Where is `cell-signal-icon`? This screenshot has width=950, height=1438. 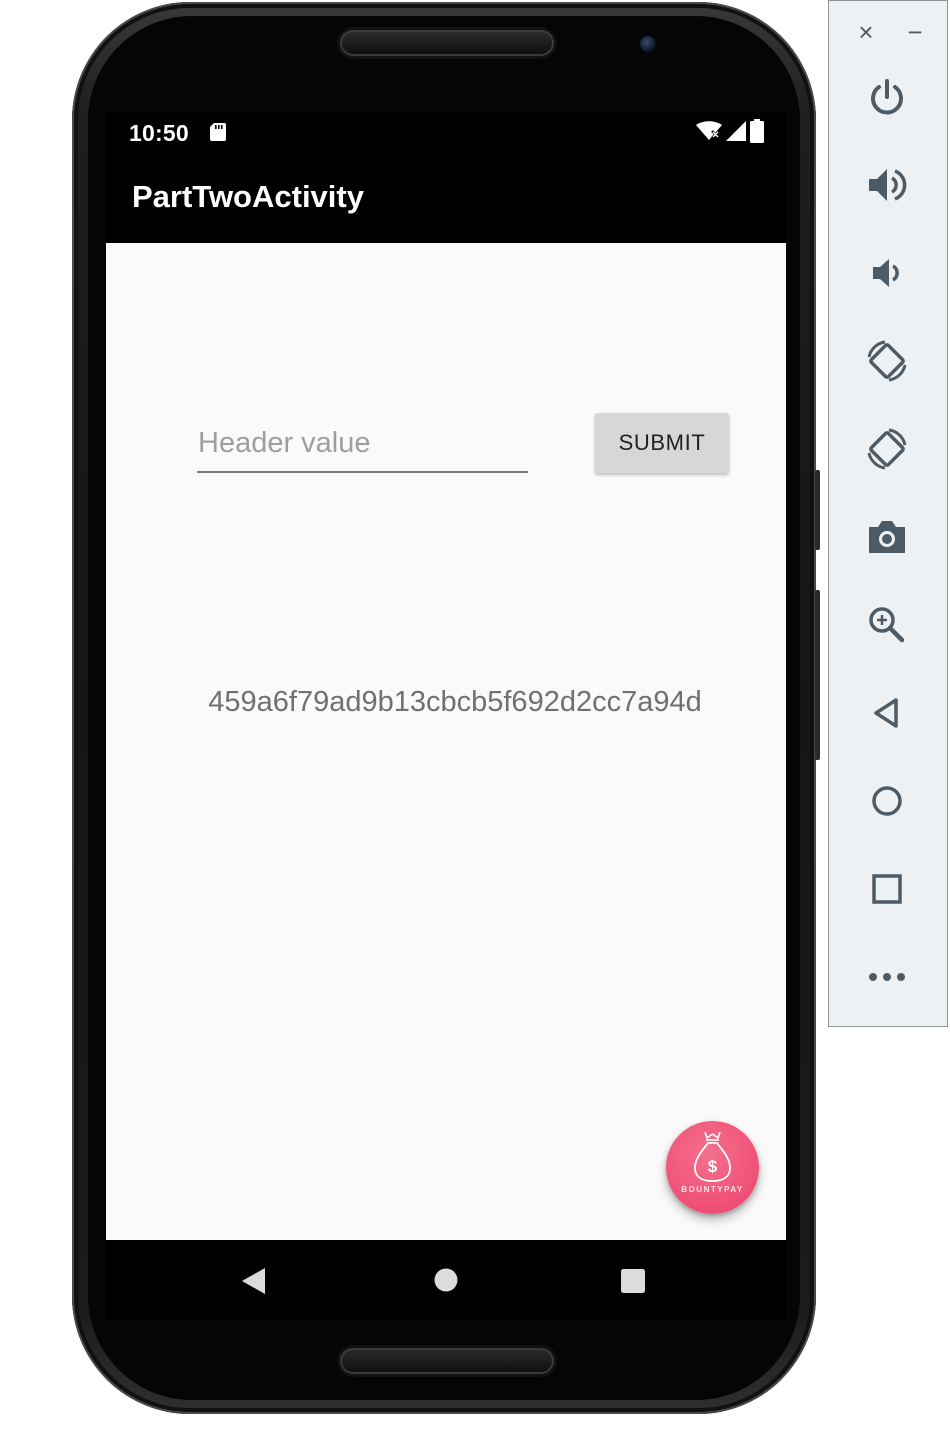 cell-signal-icon is located at coordinates (736, 131).